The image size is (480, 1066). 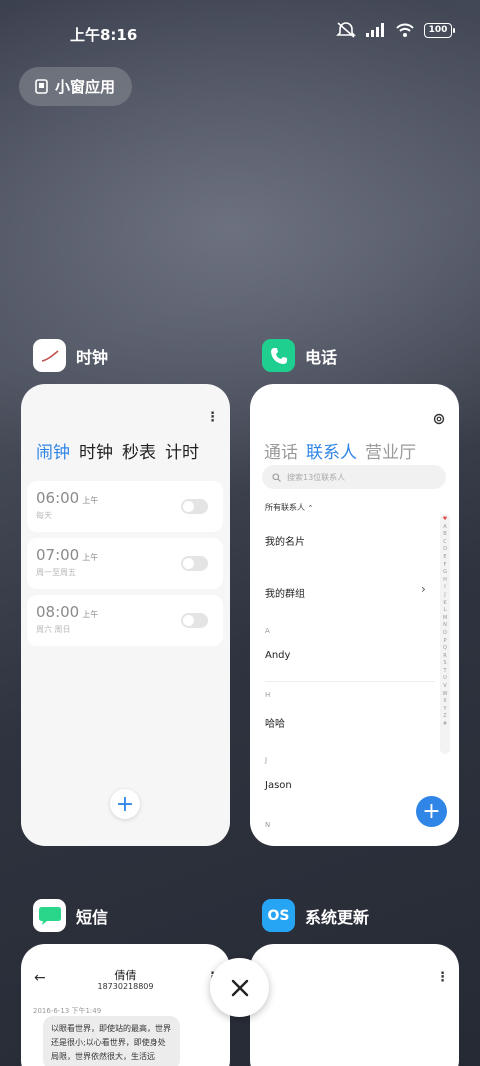 I want to click on phone-tabs: 通话 联系人 营业厅, so click(x=340, y=450).